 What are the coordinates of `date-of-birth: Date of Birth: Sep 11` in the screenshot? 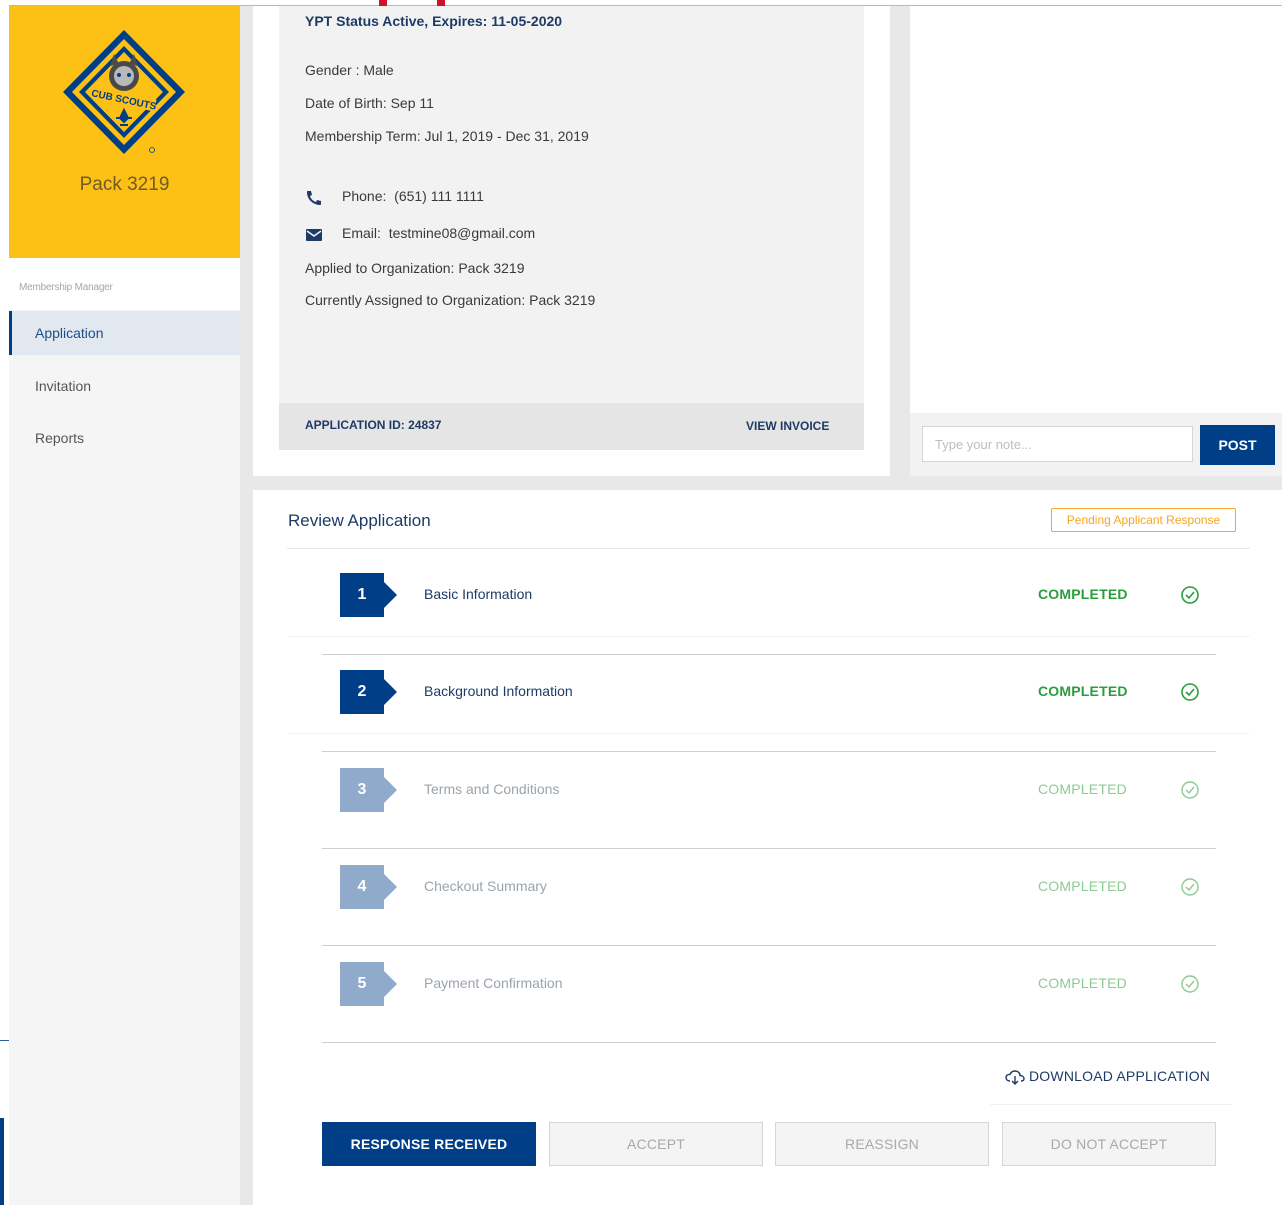 It's located at (369, 103).